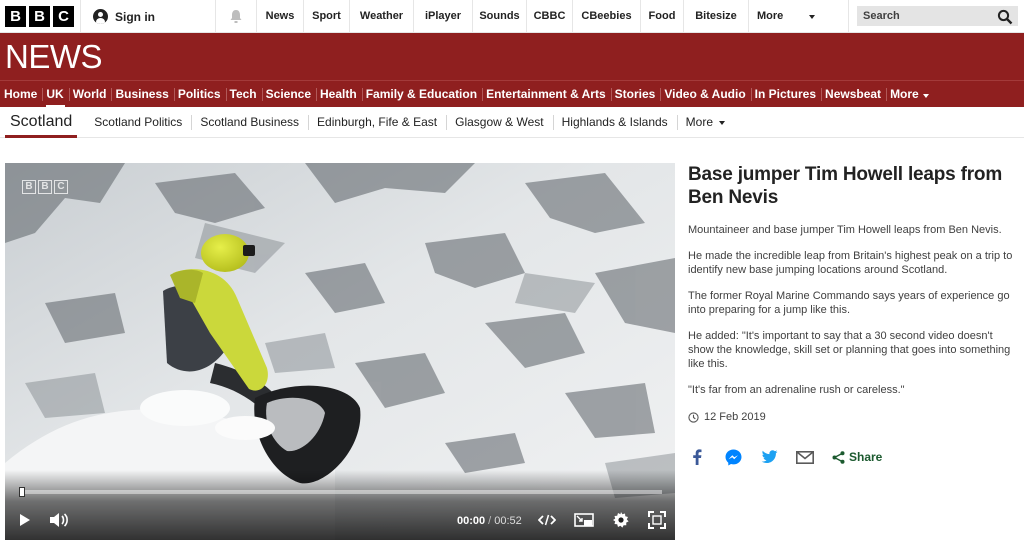 The width and height of the screenshot is (1024, 545). I want to click on section-tab-more: More, so click(909, 94).